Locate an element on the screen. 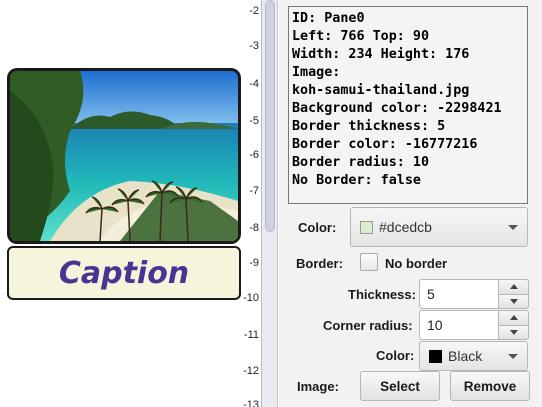  thickness-field: 5 is located at coordinates (459, 294).